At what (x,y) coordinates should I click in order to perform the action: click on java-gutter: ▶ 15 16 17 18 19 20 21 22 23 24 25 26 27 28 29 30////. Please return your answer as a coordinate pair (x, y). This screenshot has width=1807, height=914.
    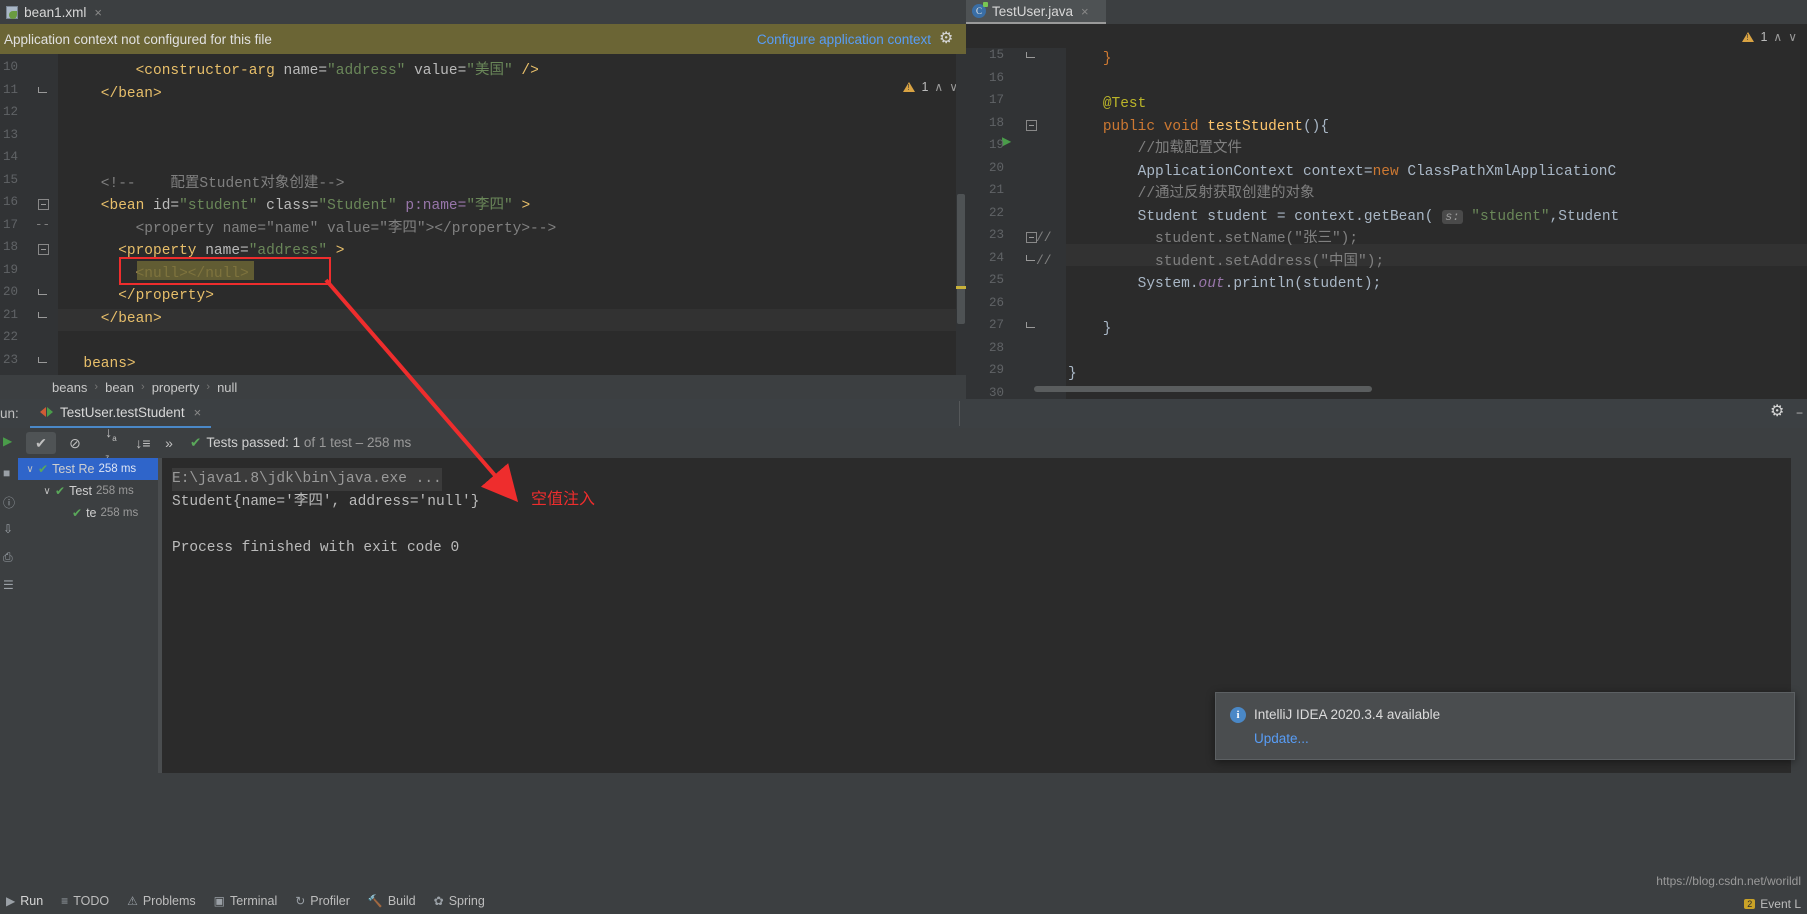
    Looking at the image, I should click on (1016, 224).